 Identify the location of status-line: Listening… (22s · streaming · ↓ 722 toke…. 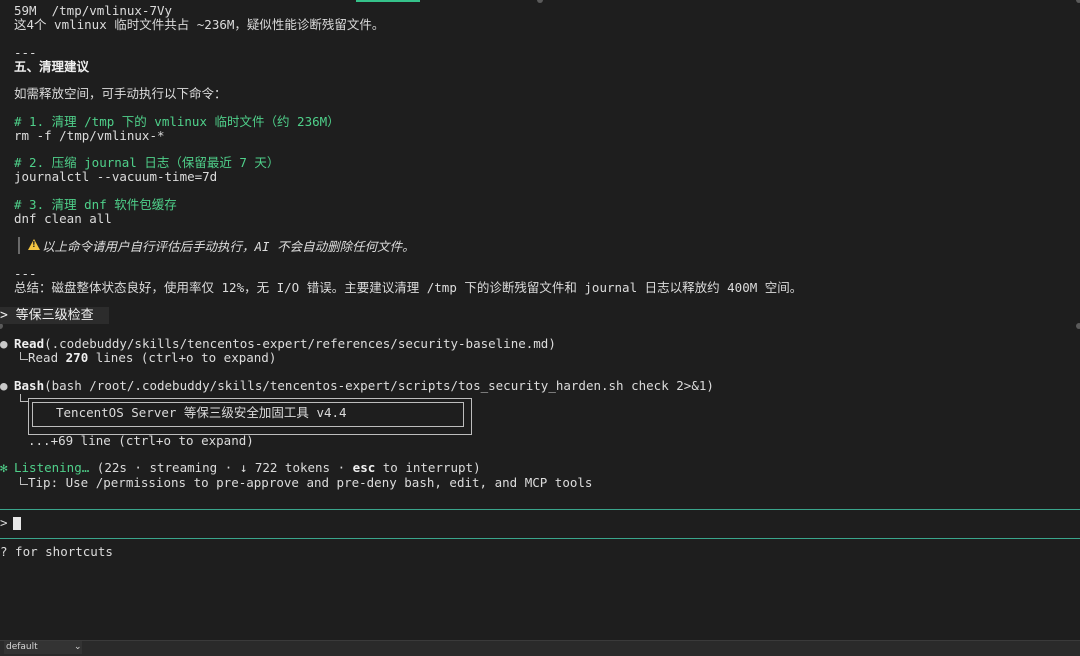
(247, 468).